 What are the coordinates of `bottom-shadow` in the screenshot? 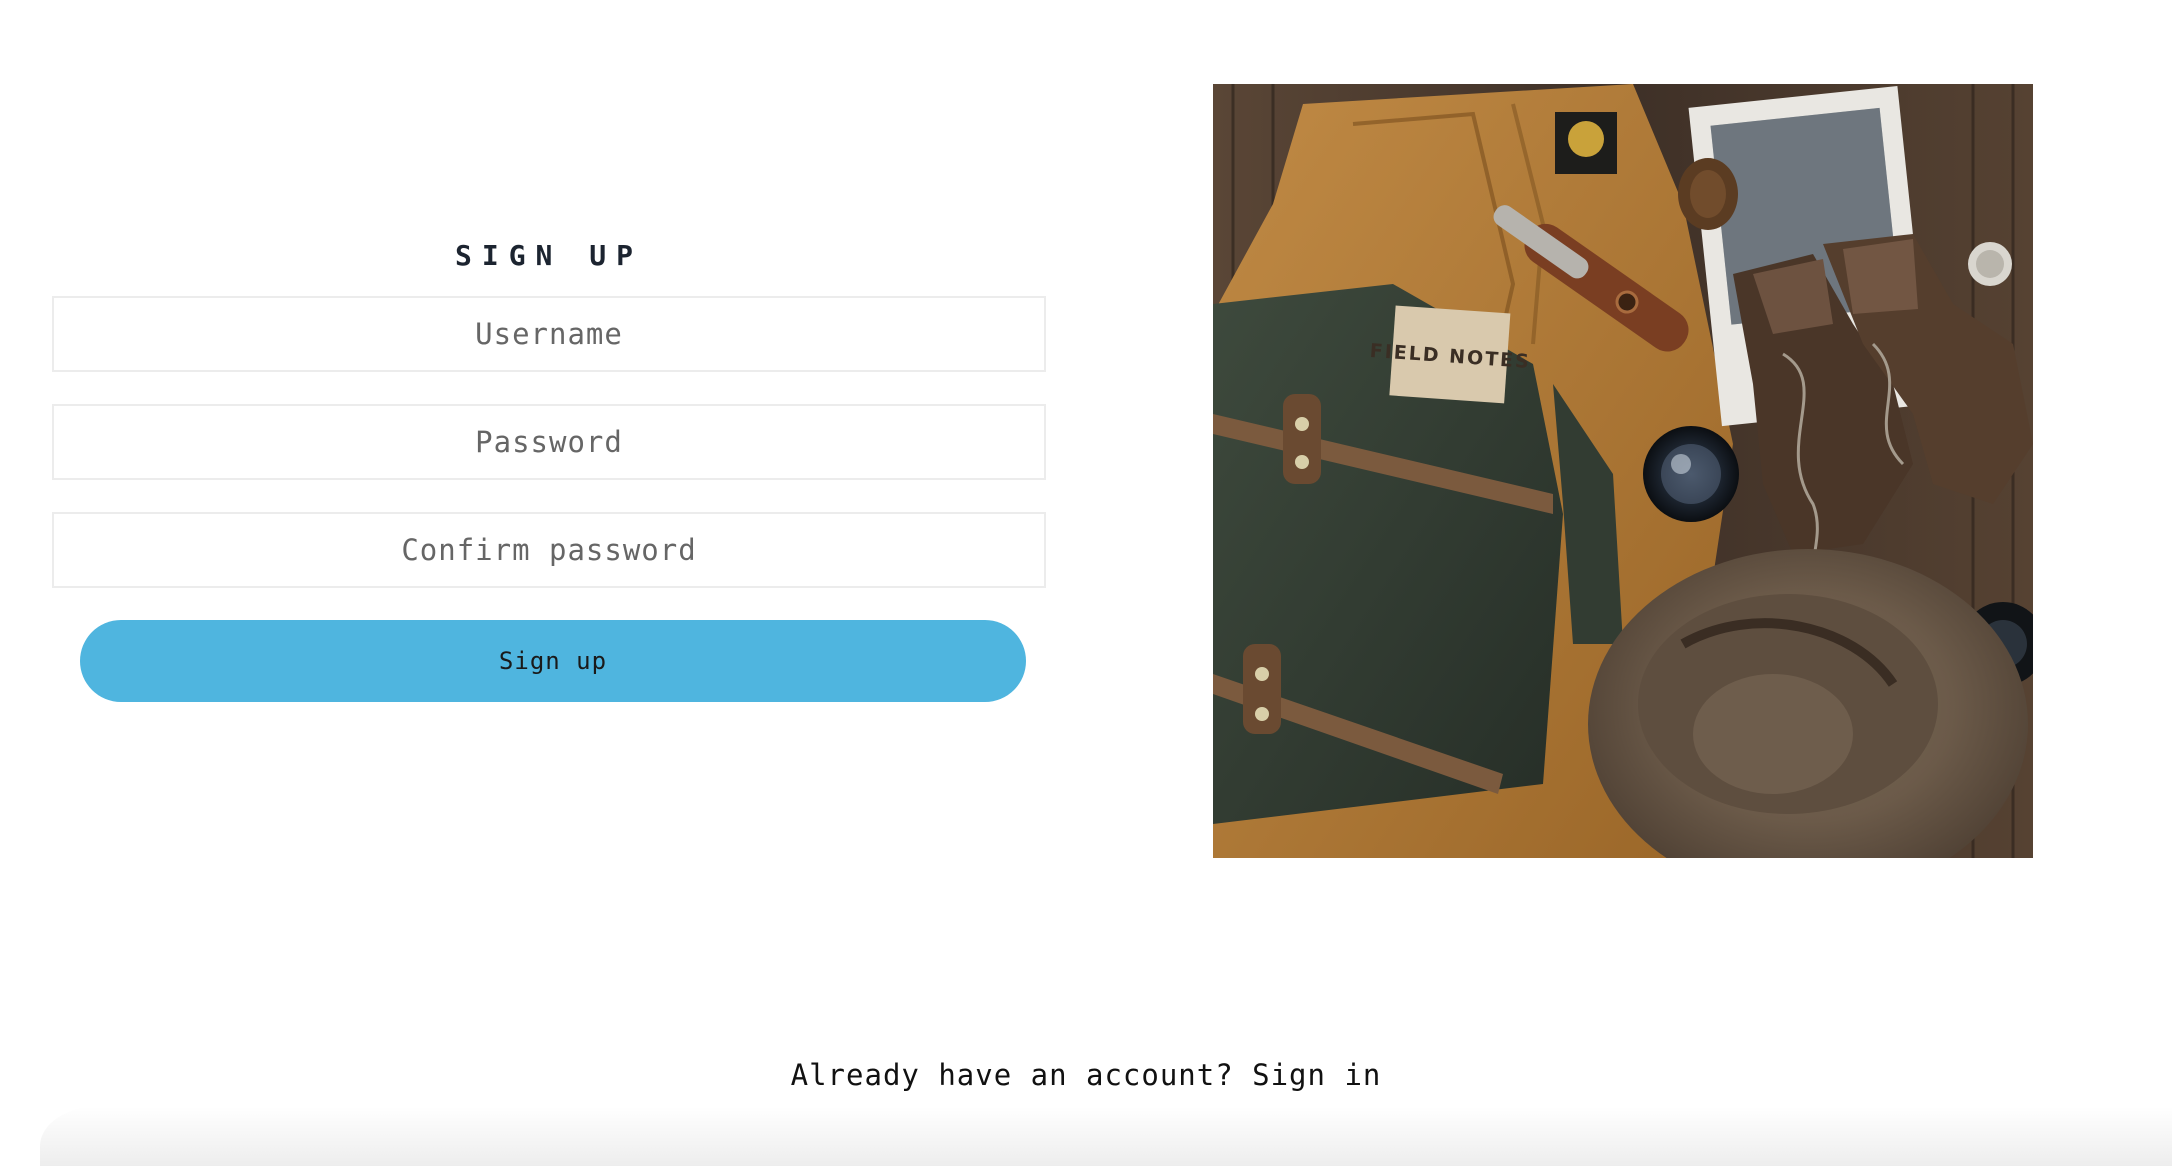 It's located at (1106, 1136).